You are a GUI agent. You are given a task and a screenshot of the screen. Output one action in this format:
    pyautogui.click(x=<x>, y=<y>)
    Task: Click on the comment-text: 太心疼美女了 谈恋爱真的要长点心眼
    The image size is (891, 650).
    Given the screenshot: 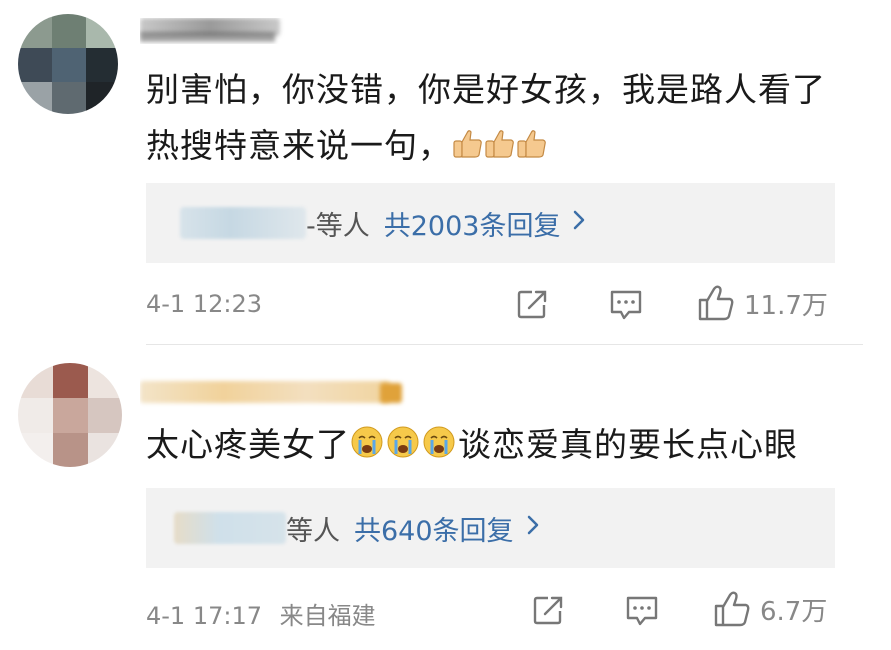 What is the action you would take?
    pyautogui.click(x=493, y=447)
    